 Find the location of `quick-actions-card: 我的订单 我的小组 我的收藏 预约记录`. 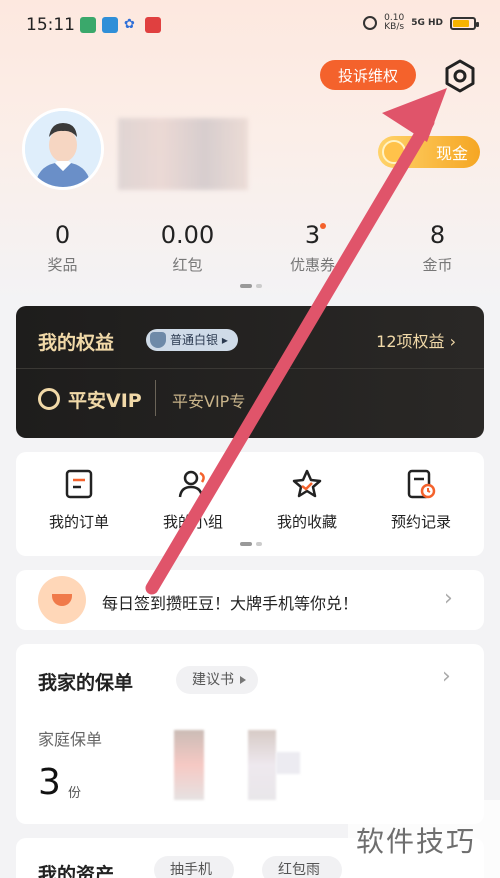

quick-actions-card: 我的订单 我的小组 我的收藏 预约记录 is located at coordinates (250, 504).